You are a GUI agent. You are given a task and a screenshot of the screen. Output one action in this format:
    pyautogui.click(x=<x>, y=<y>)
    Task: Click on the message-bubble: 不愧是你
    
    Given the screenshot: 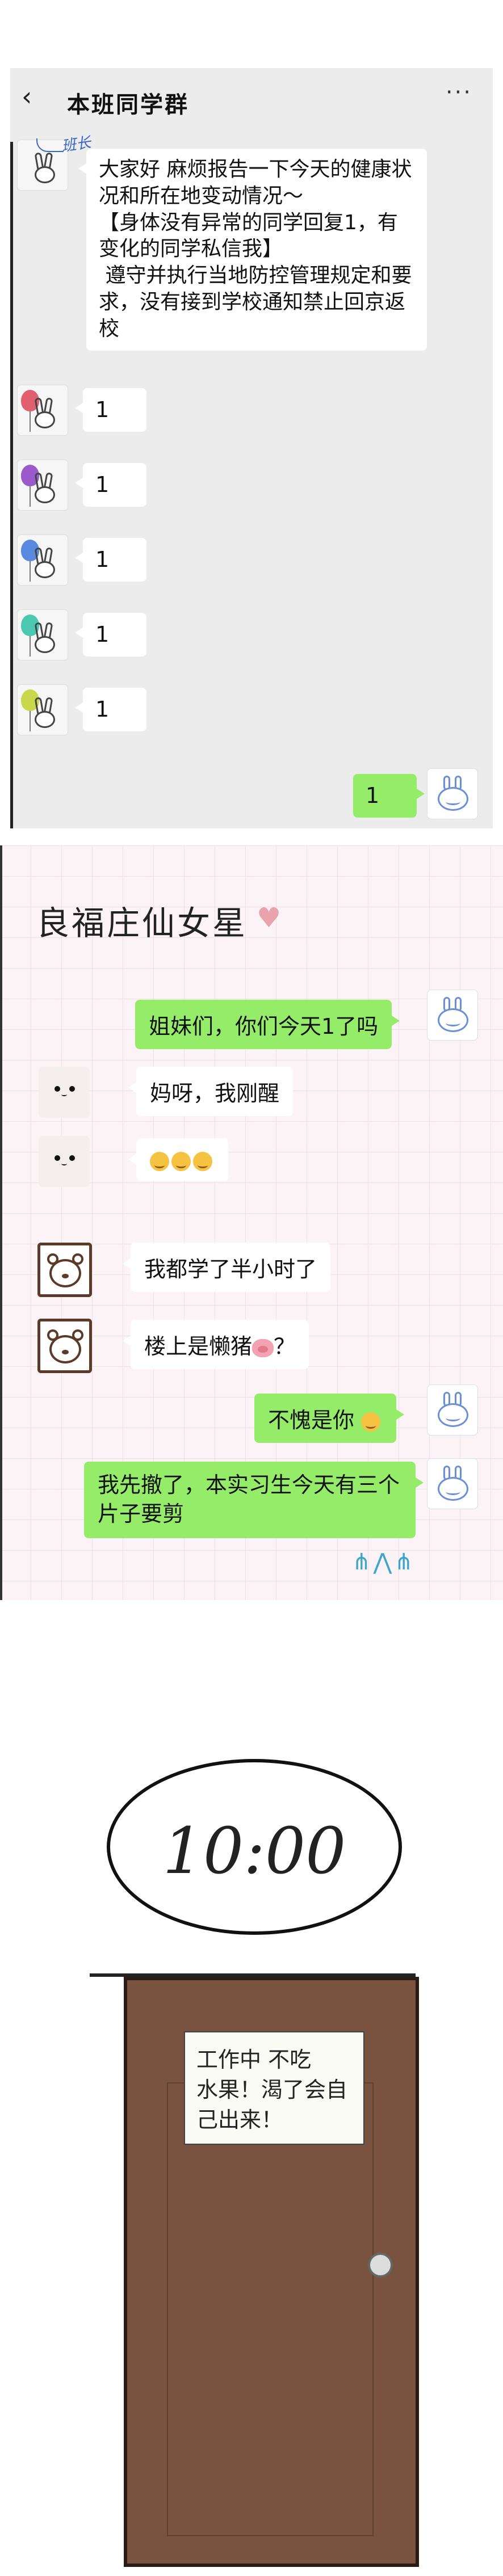 What is the action you would take?
    pyautogui.click(x=329, y=1418)
    